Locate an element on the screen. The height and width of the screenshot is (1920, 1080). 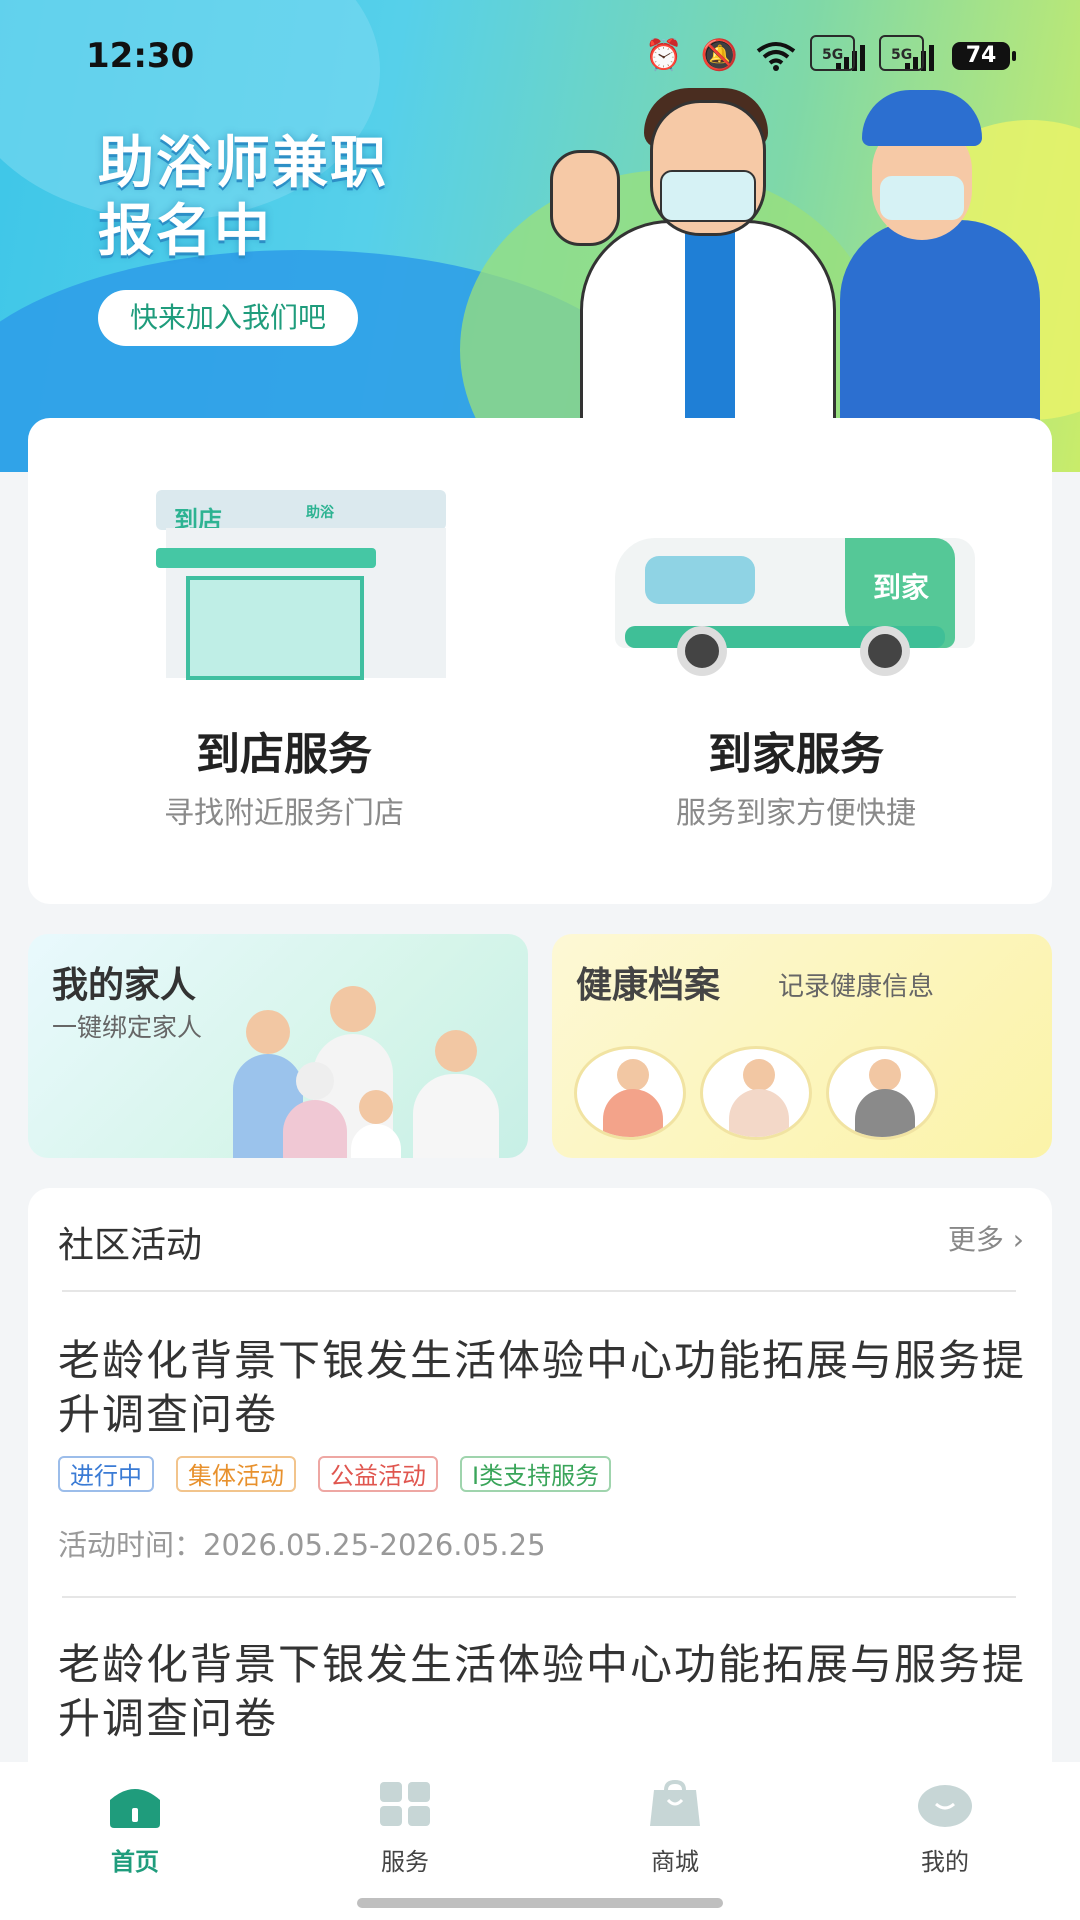
tab-label: 服务 is located at coordinates (405, 1862).